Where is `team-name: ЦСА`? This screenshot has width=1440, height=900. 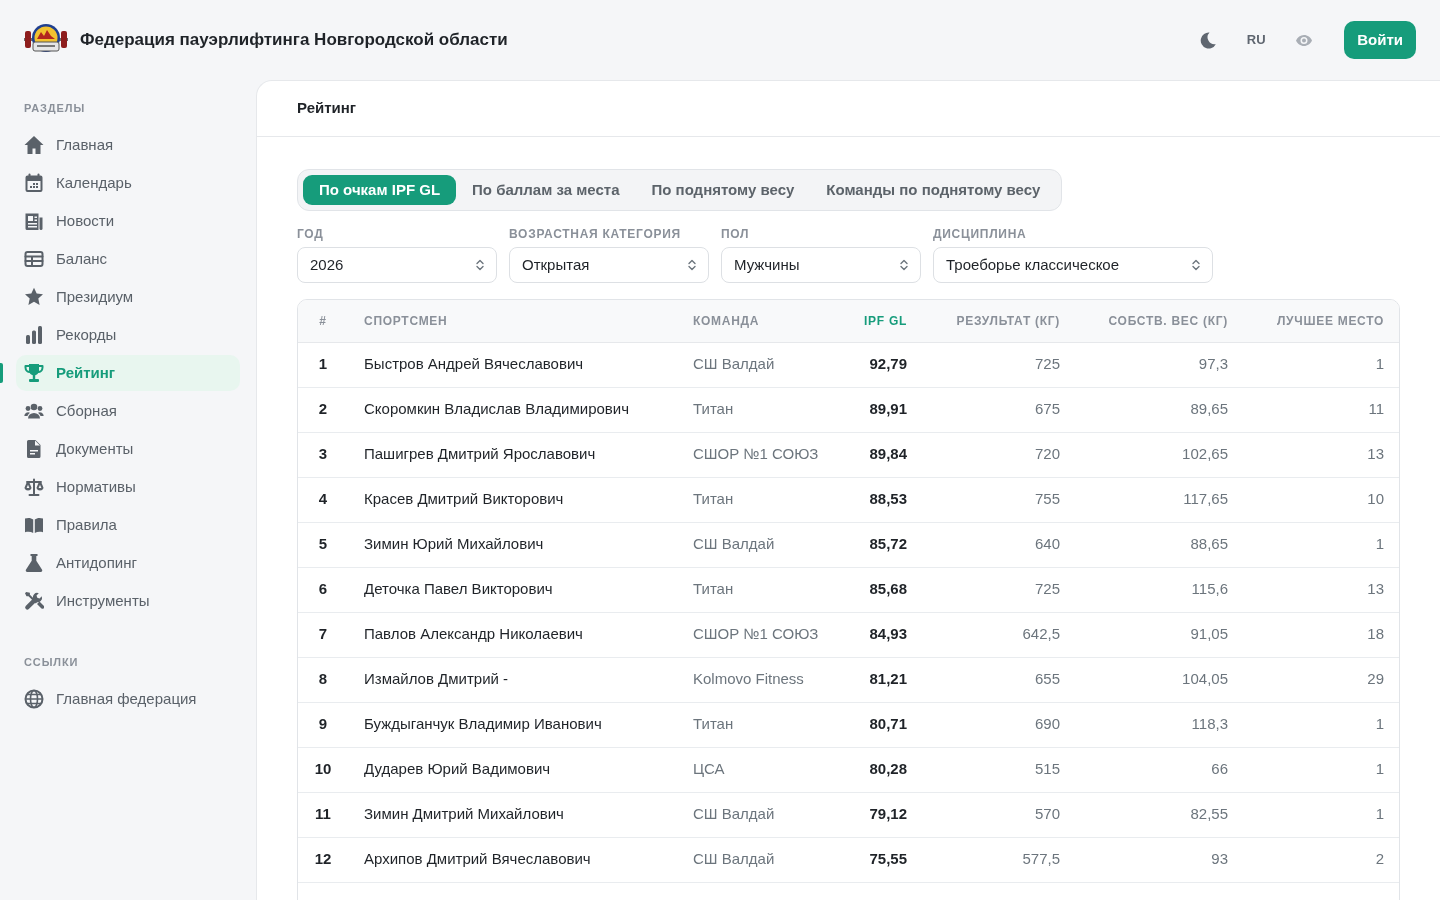 team-name: ЦСА is located at coordinates (709, 769).